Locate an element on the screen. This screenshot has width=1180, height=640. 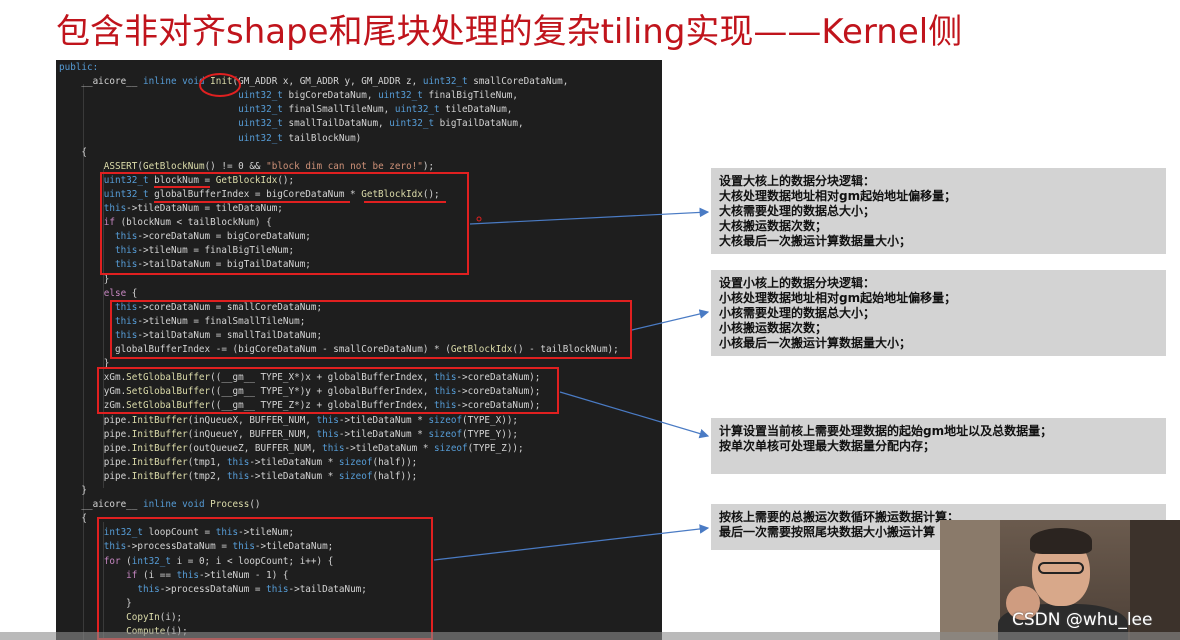
watermark: CSDN @whu_lee is located at coordinates (1082, 620).